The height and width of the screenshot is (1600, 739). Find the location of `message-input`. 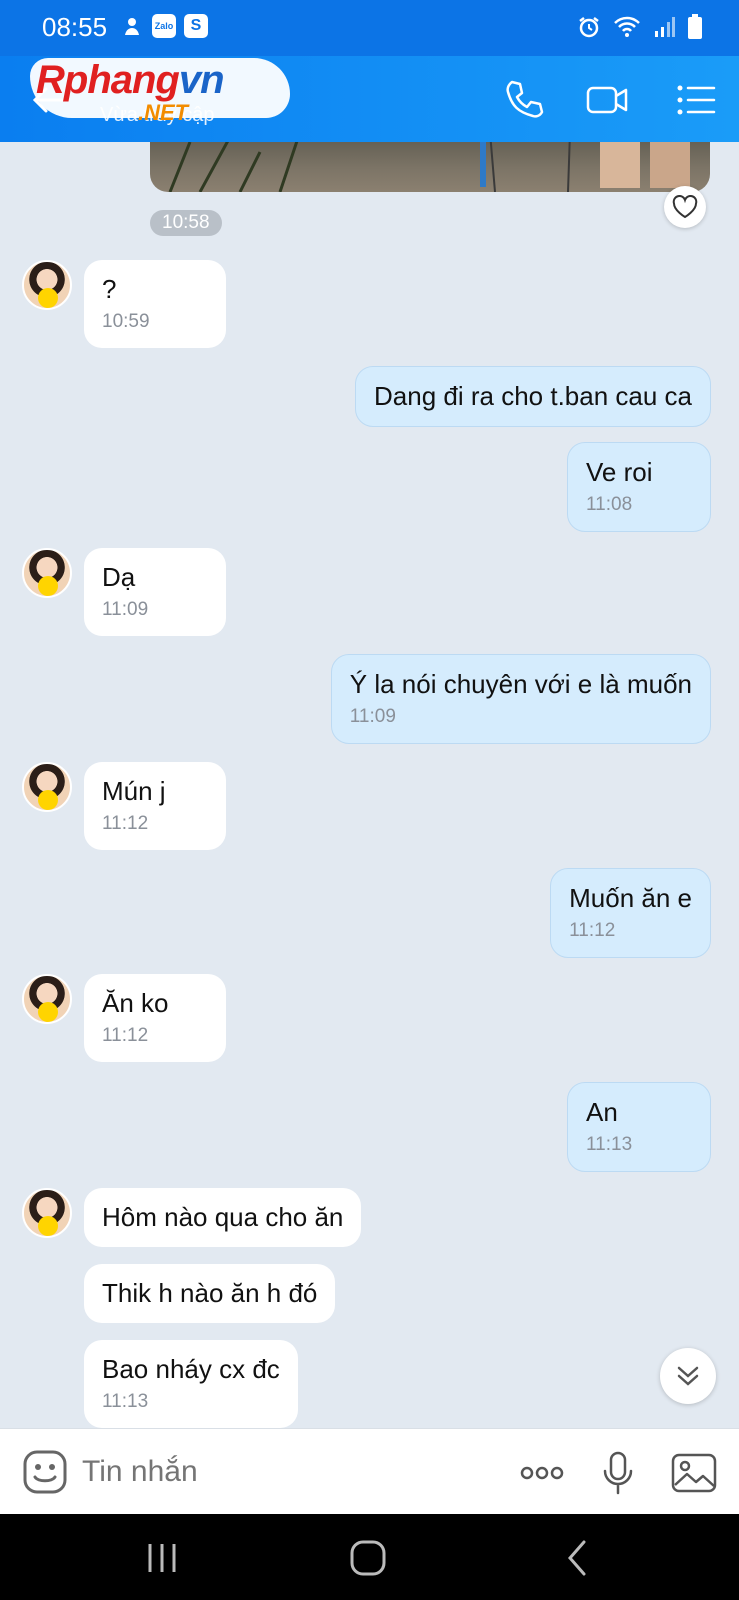

message-input is located at coordinates (282, 1472).